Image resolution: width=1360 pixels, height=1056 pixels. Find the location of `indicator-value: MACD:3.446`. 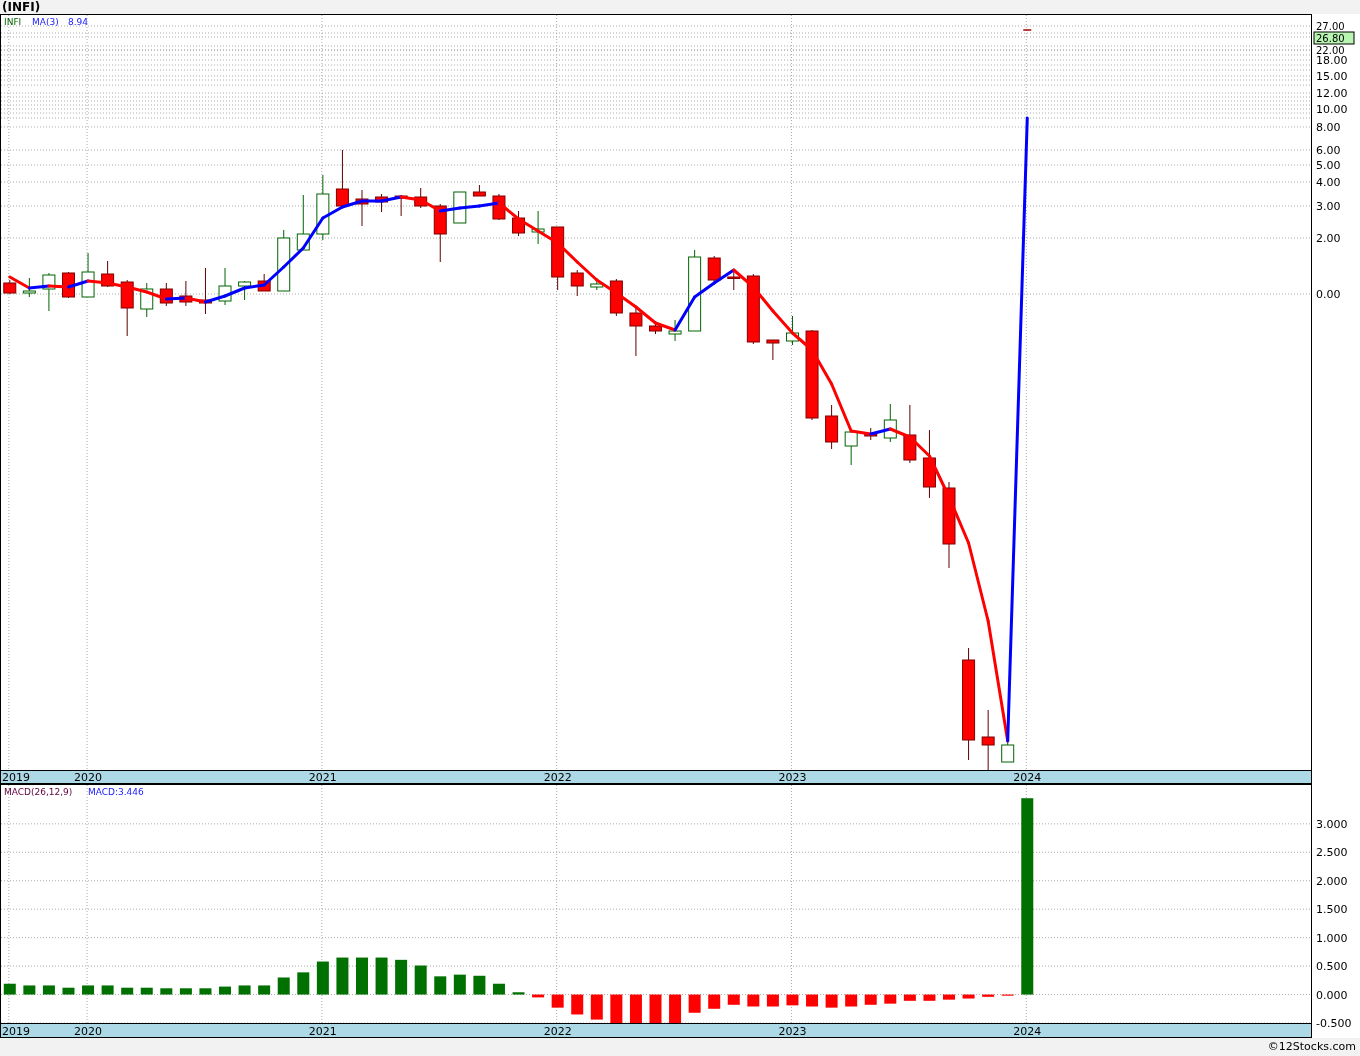

indicator-value: MACD:3.446 is located at coordinates (116, 792).